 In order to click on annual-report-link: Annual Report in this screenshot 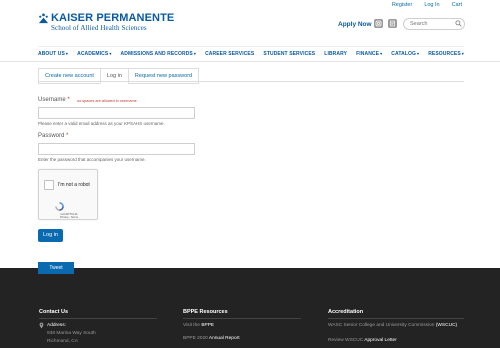, I will do `click(224, 338)`.